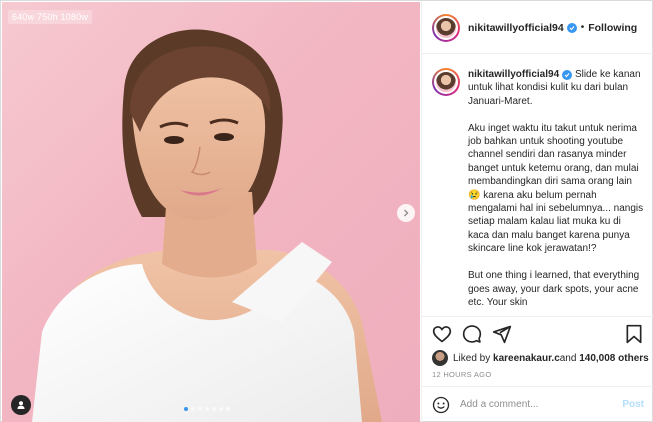 The width and height of the screenshot is (653, 422). Describe the element at coordinates (516, 28) in the screenshot. I see `header-username: nikitawillyofficial94` at that location.